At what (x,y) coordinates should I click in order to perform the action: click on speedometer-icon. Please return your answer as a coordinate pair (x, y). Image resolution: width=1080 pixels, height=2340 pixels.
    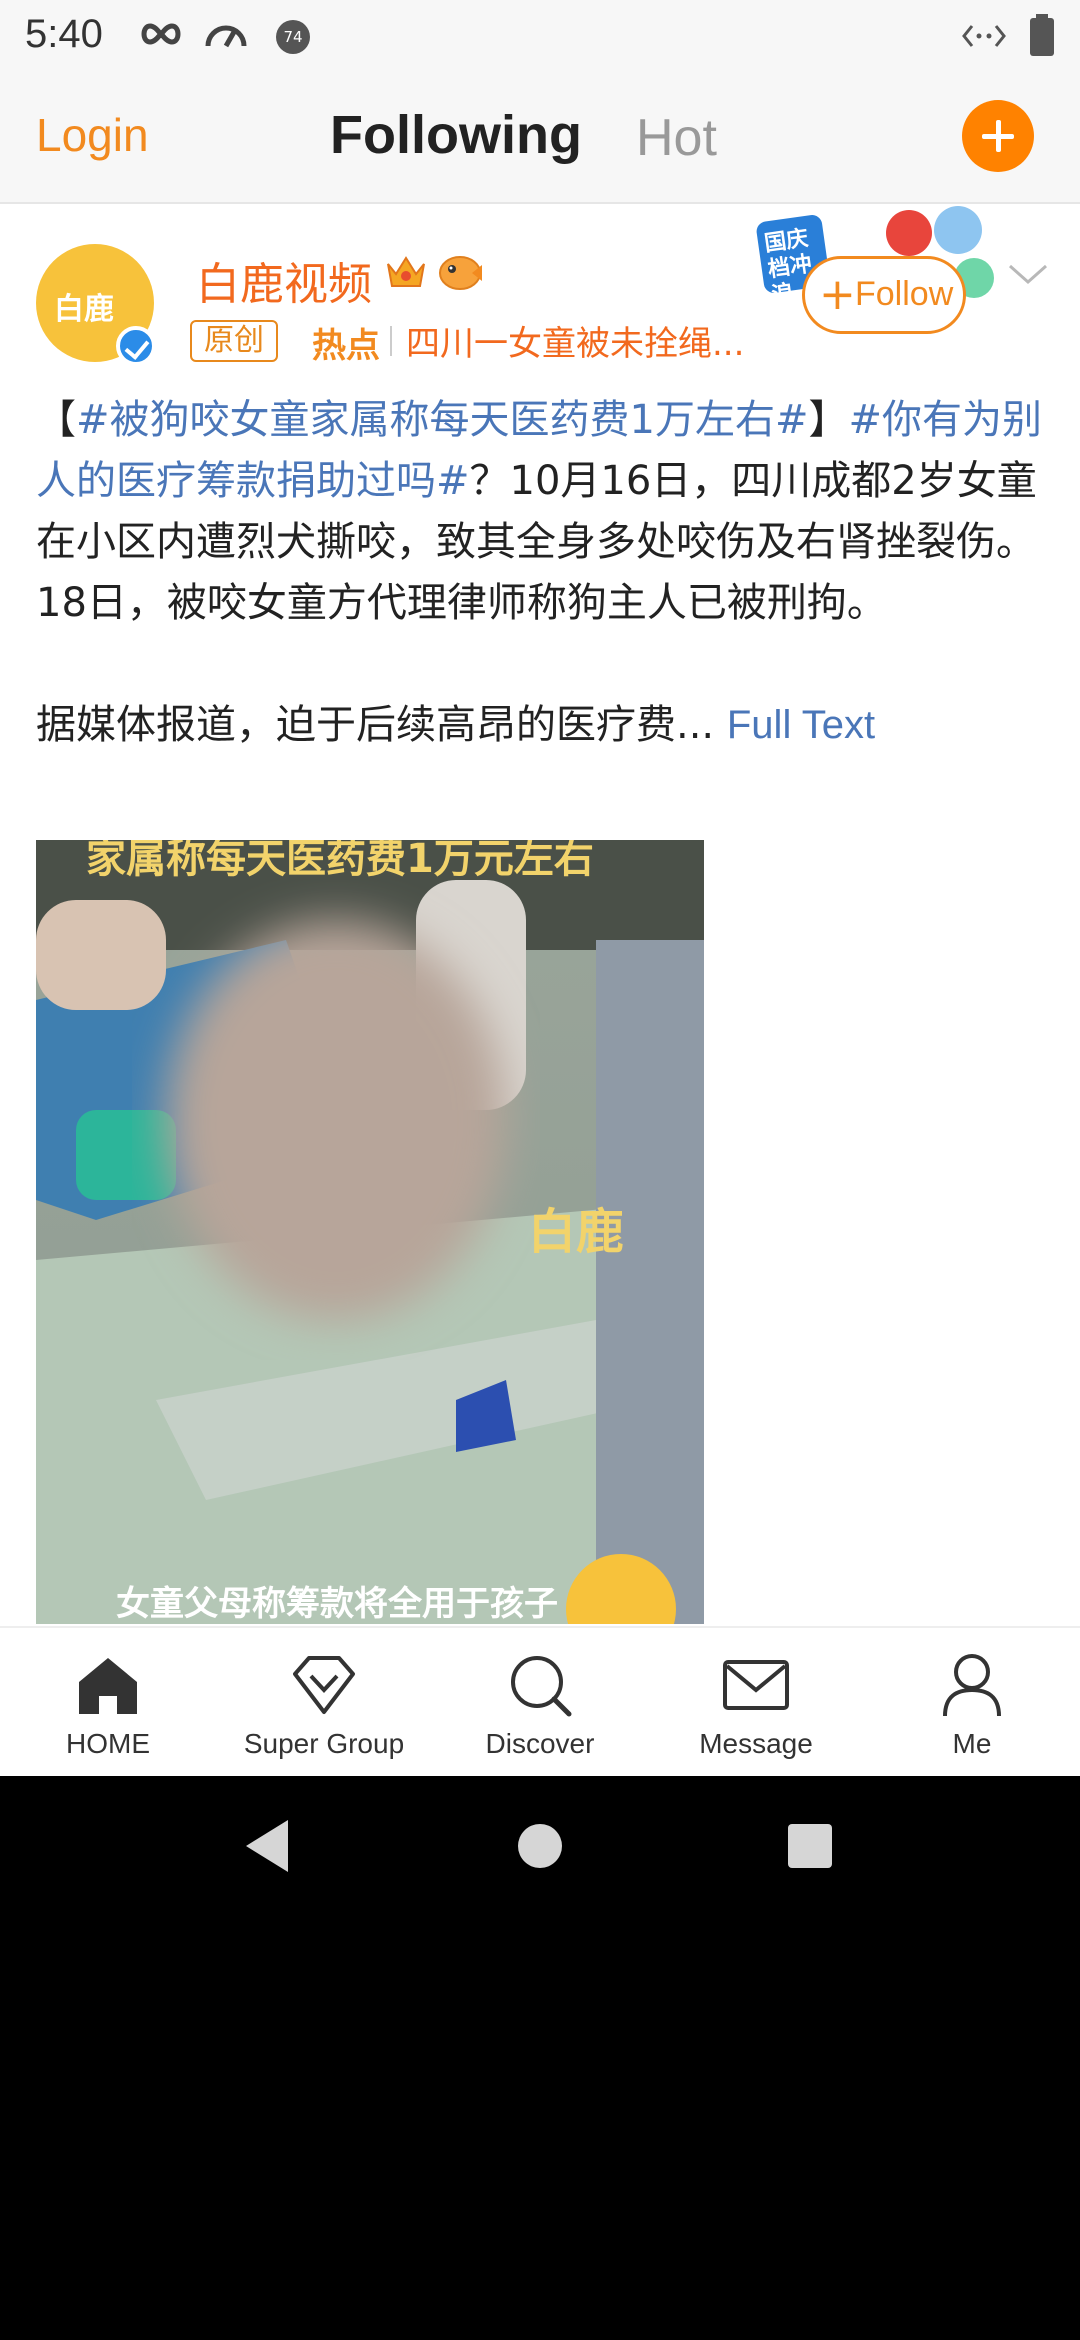
    Looking at the image, I should click on (226, 36).